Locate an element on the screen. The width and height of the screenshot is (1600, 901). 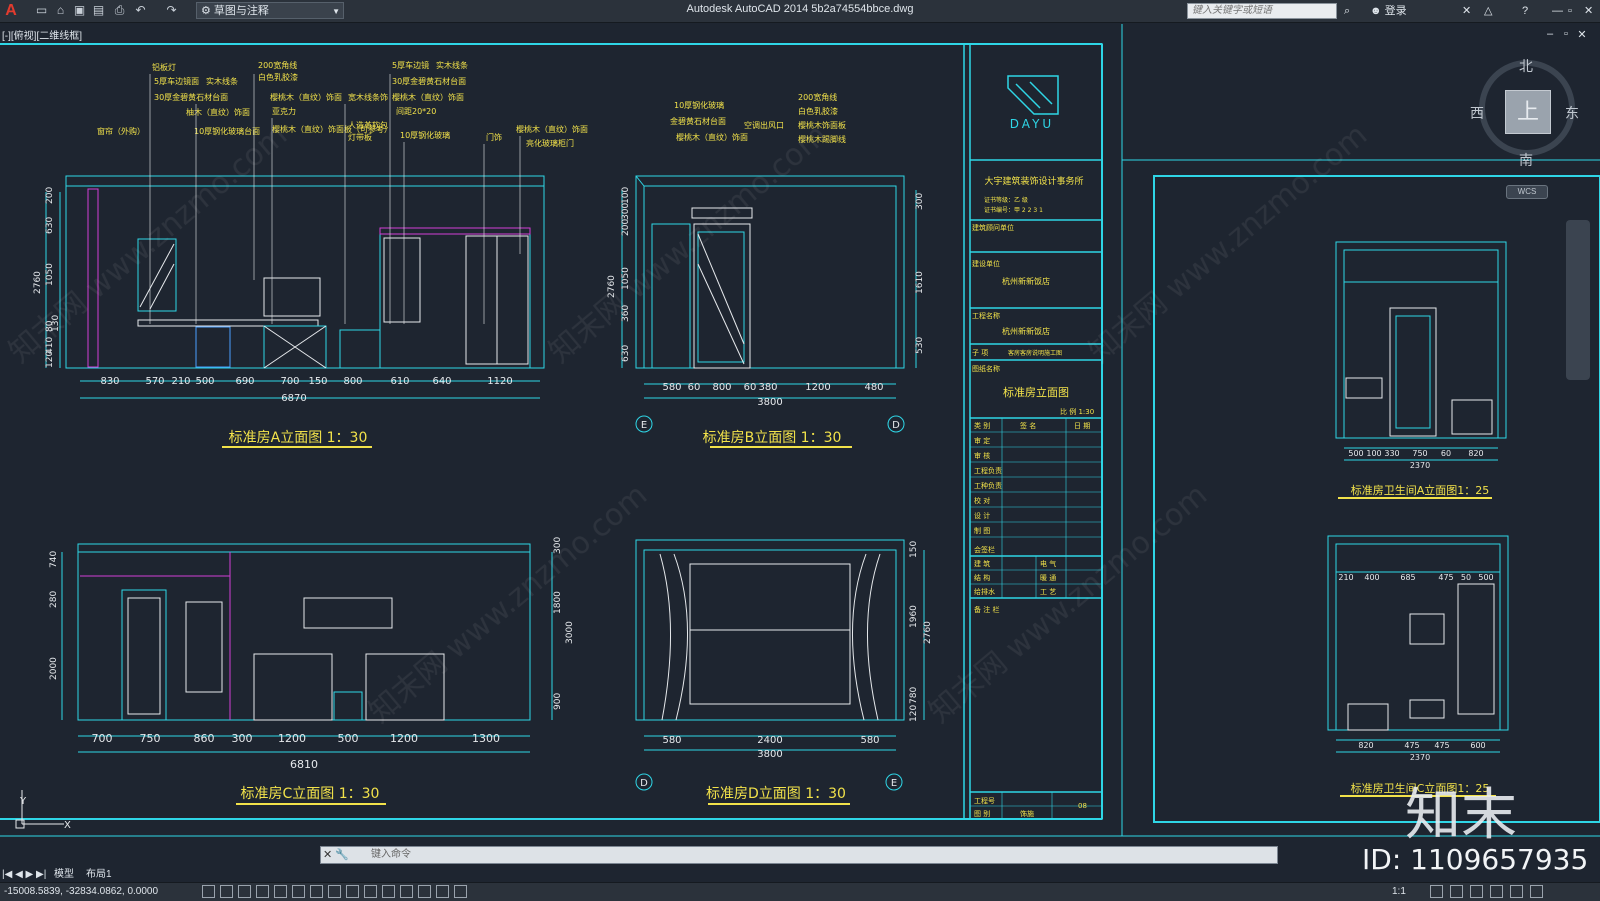
command-line: ✕ 🔧 键入命令 is located at coordinates (799, 855).